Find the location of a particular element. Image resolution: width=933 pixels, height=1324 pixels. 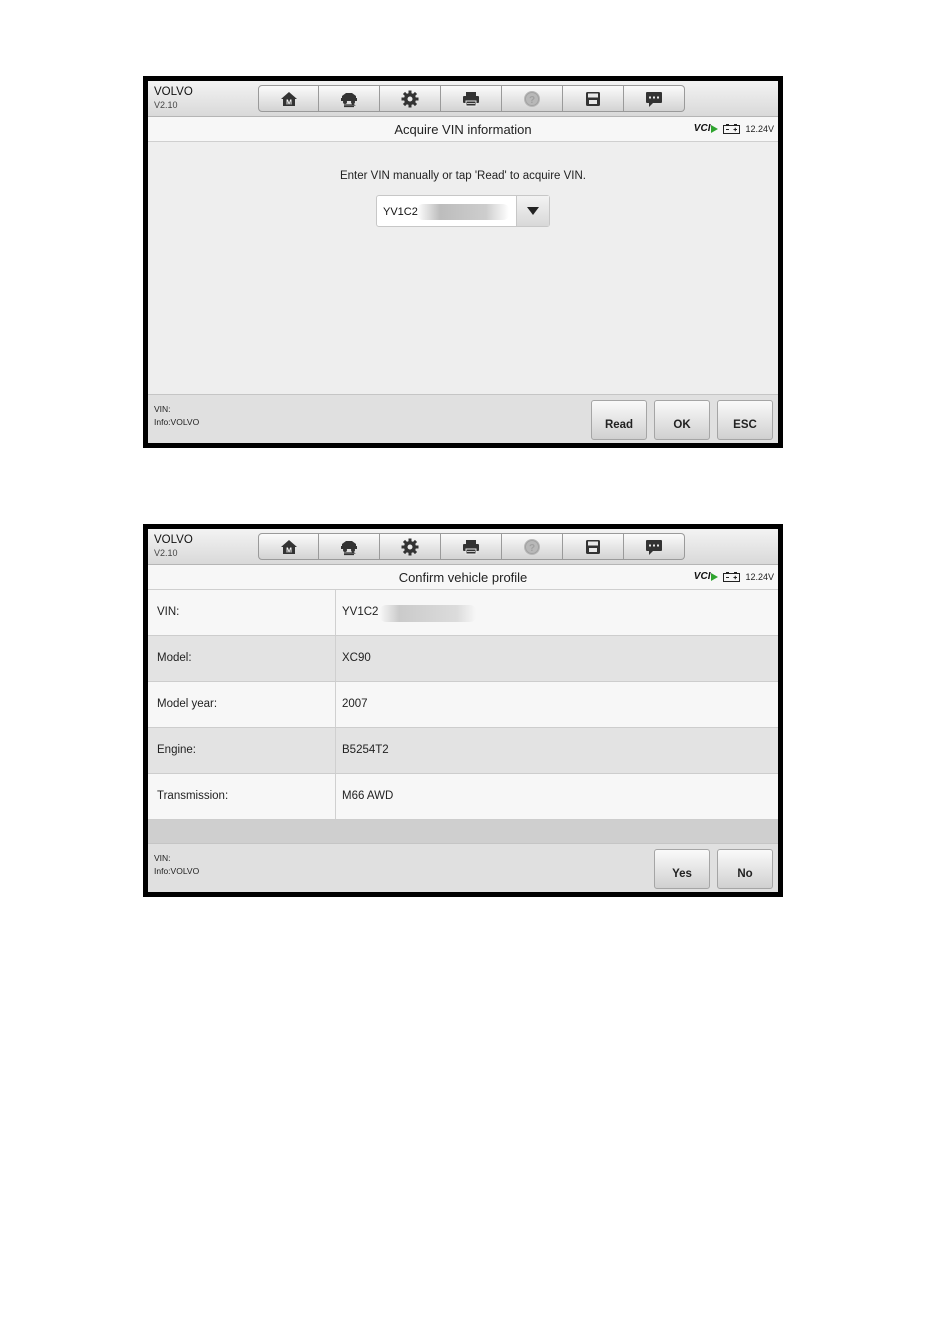

table-row: VIN: YV1C2 is located at coordinates (463, 613).